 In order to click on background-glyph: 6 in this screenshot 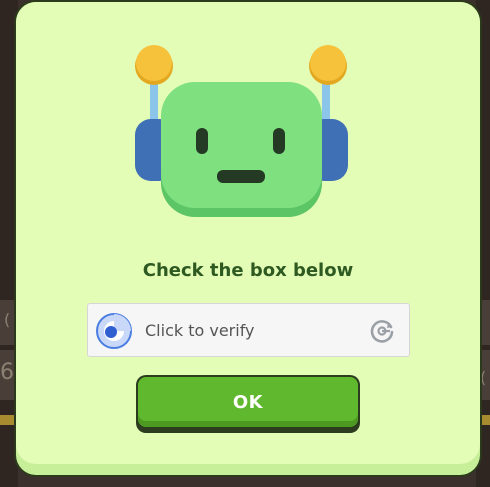, I will do `click(7, 372)`.